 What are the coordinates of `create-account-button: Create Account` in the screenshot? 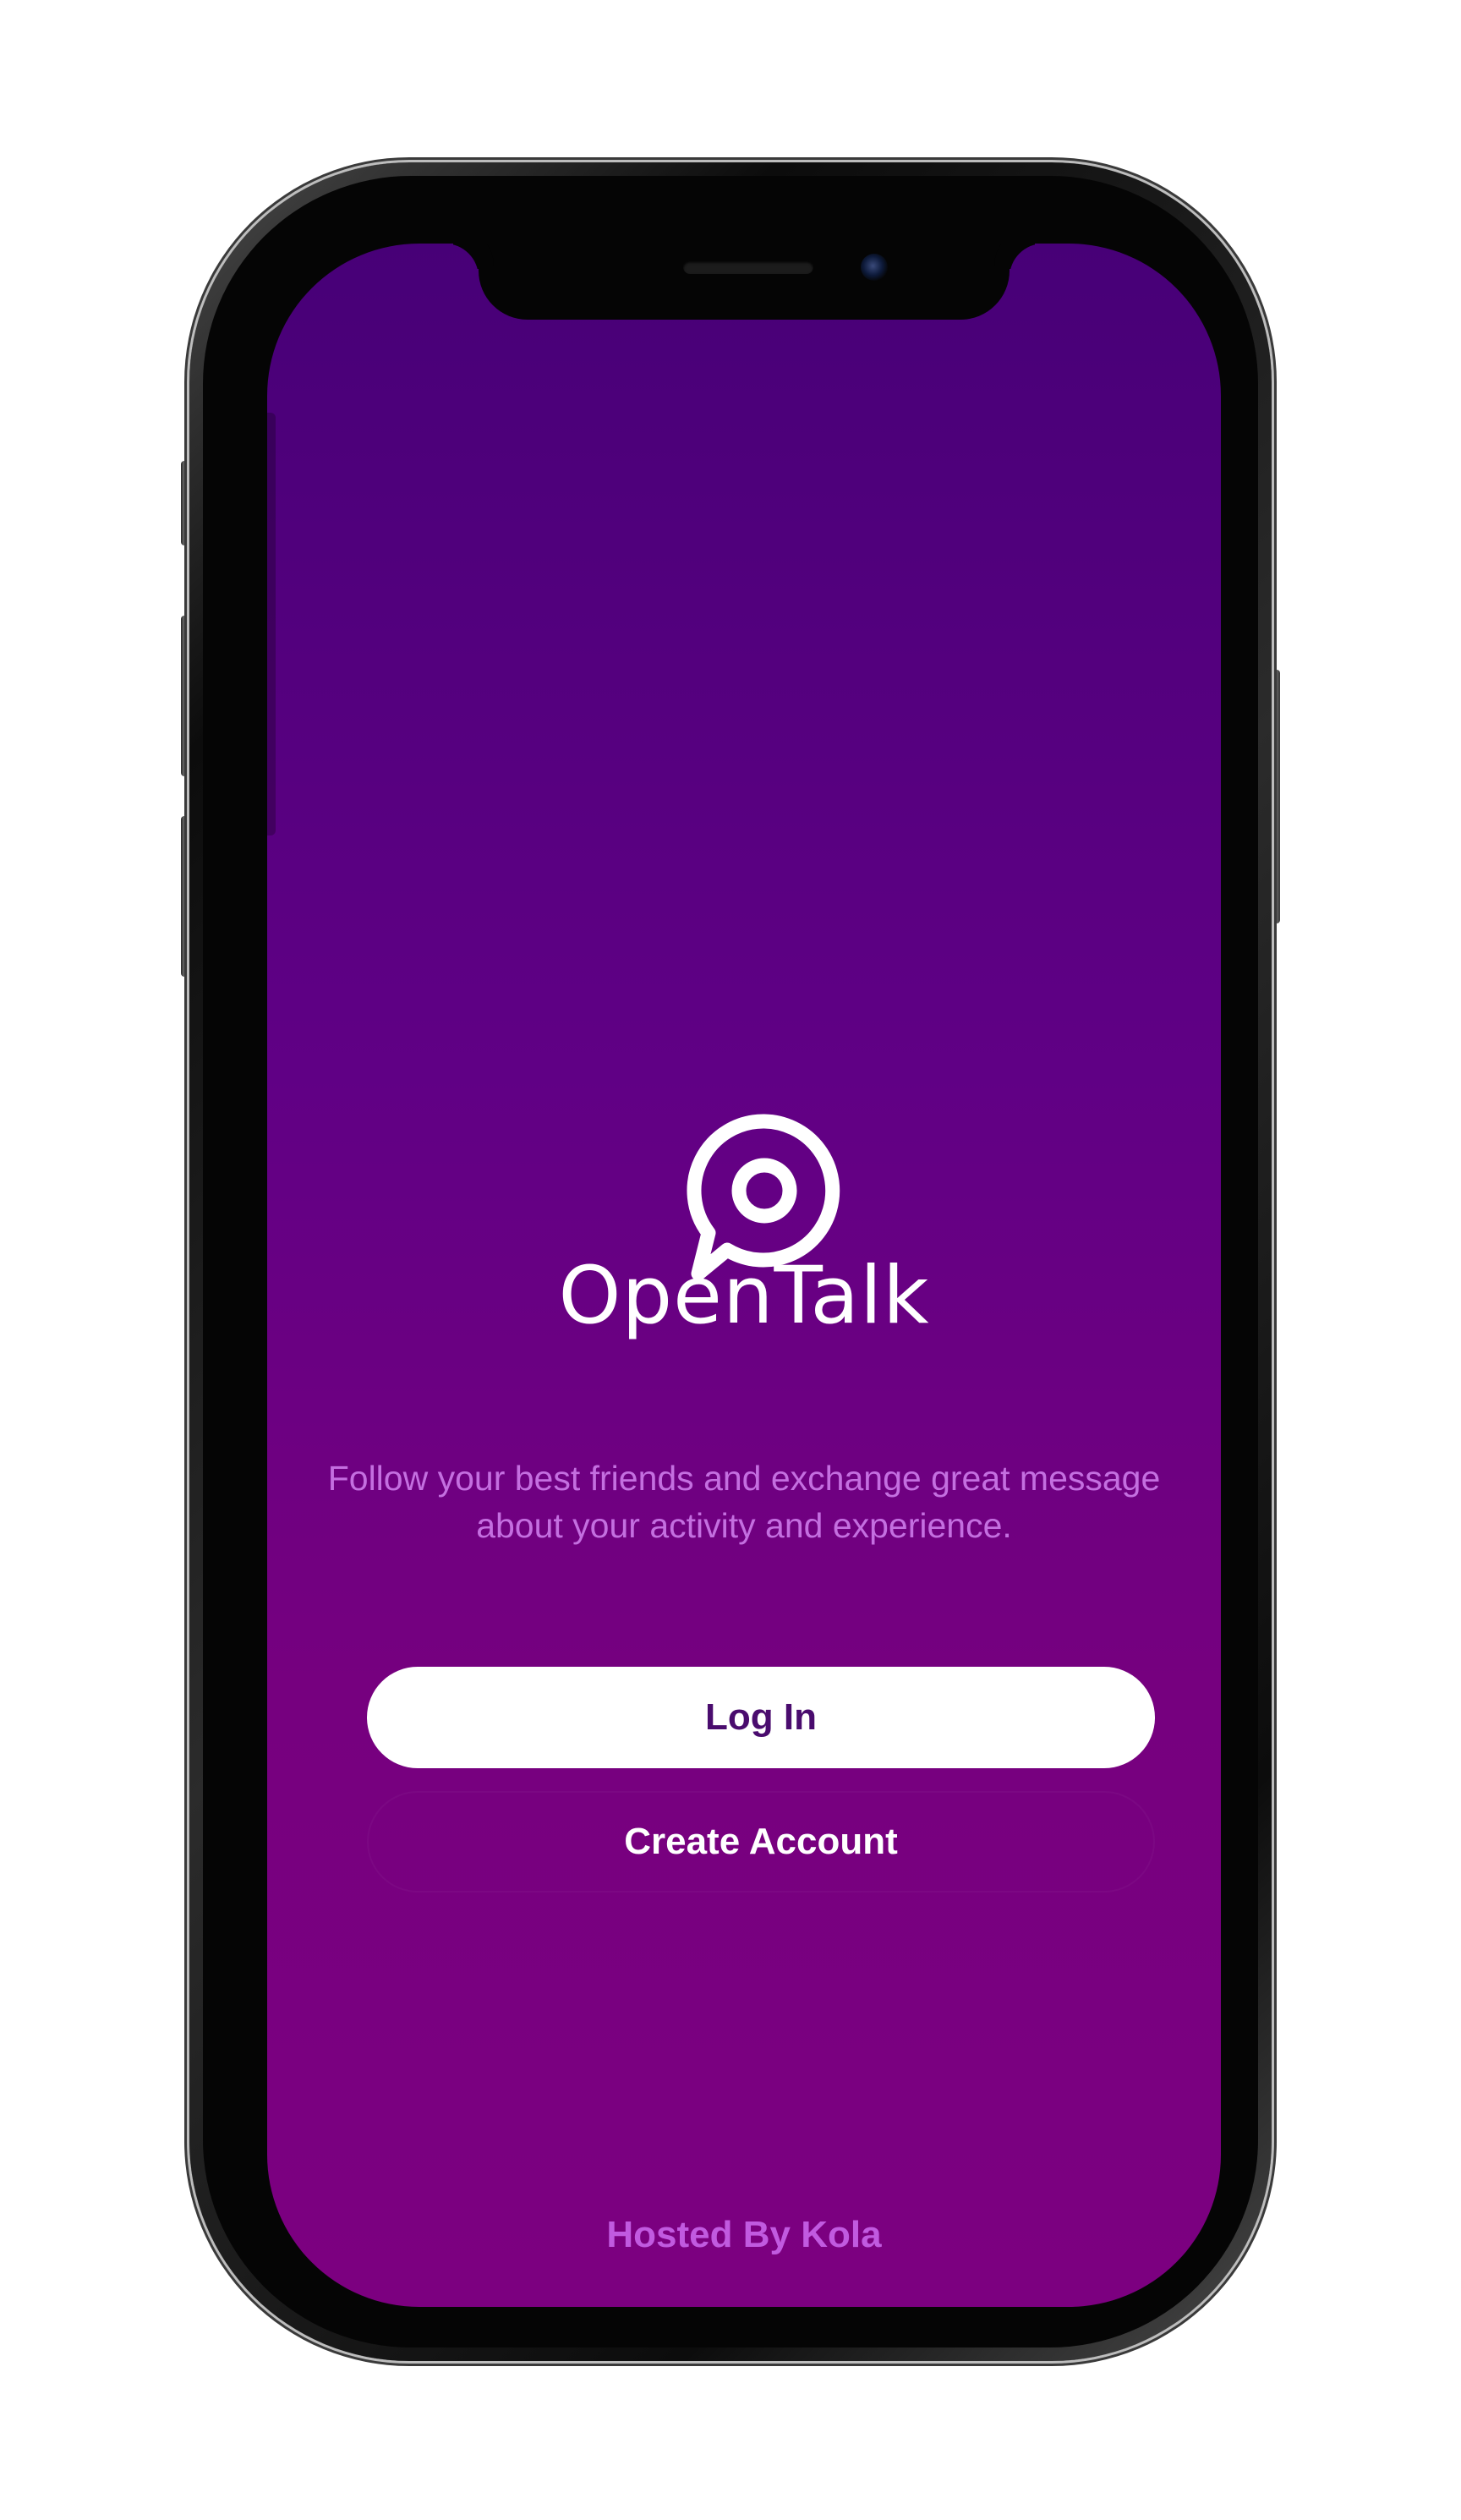 It's located at (761, 1842).